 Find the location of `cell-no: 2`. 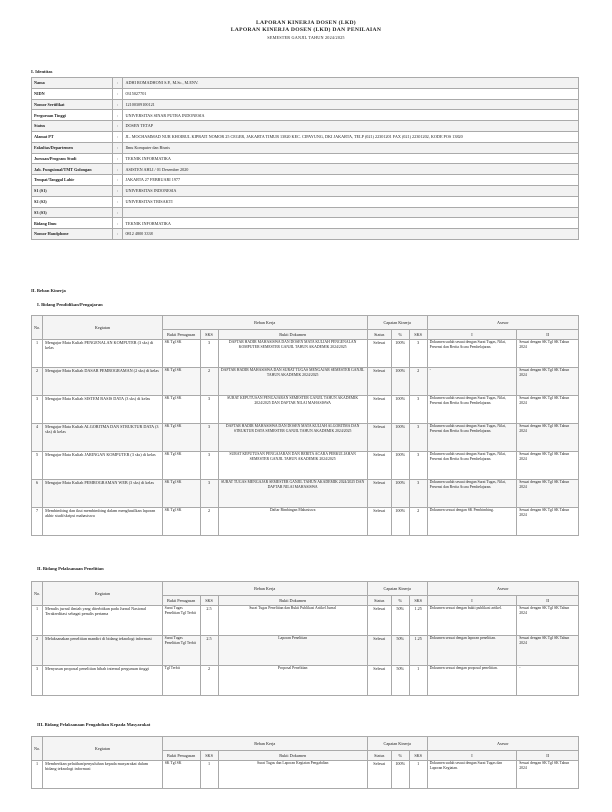

cell-no: 2 is located at coordinates (37, 650).